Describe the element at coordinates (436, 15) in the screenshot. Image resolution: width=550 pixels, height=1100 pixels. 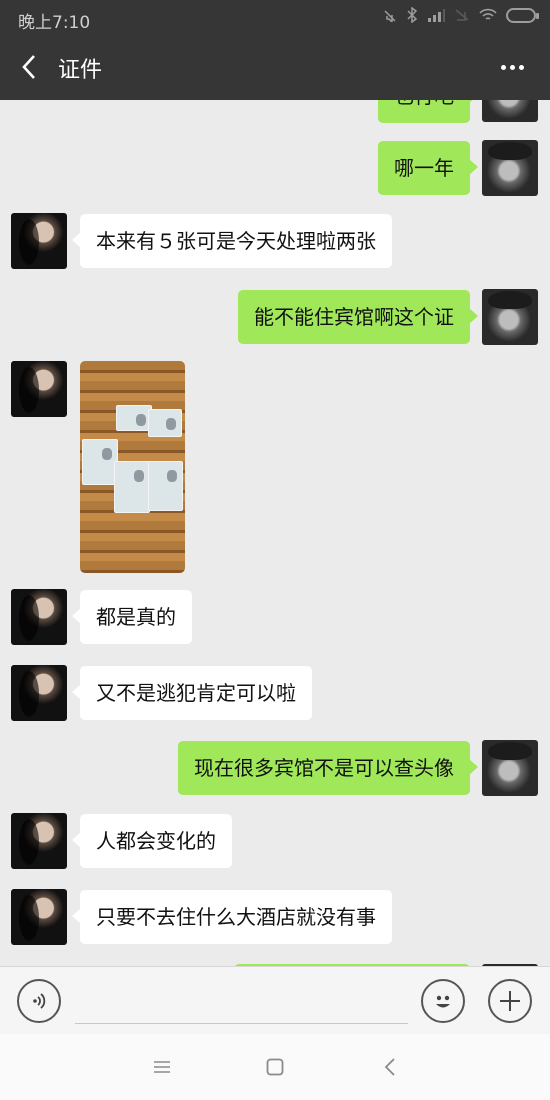
I see `signal-icon` at that location.